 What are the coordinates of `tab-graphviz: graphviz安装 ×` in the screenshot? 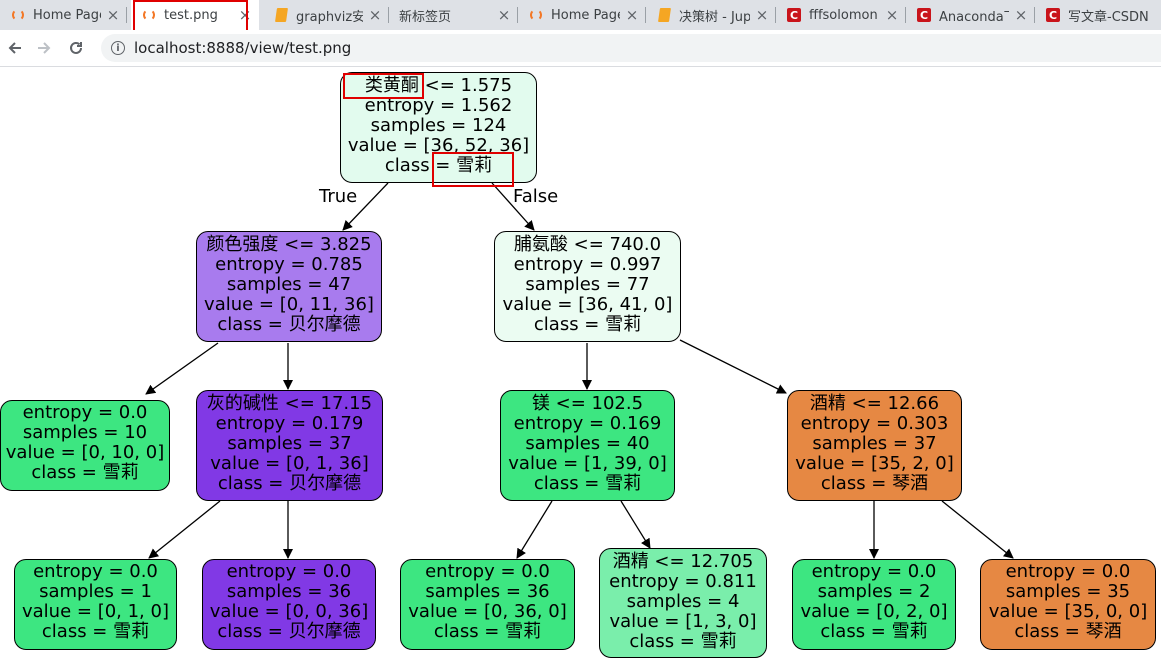 It's located at (326, 15).